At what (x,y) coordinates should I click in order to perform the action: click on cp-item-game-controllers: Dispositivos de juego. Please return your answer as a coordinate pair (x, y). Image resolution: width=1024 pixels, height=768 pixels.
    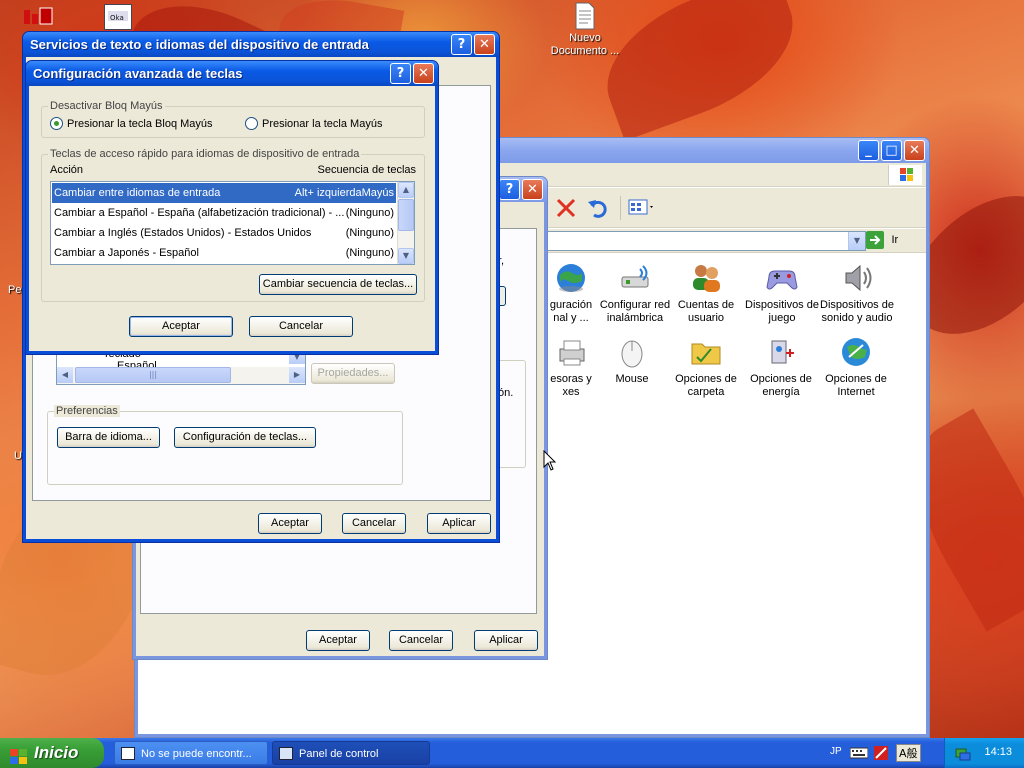
    Looking at the image, I should click on (782, 293).